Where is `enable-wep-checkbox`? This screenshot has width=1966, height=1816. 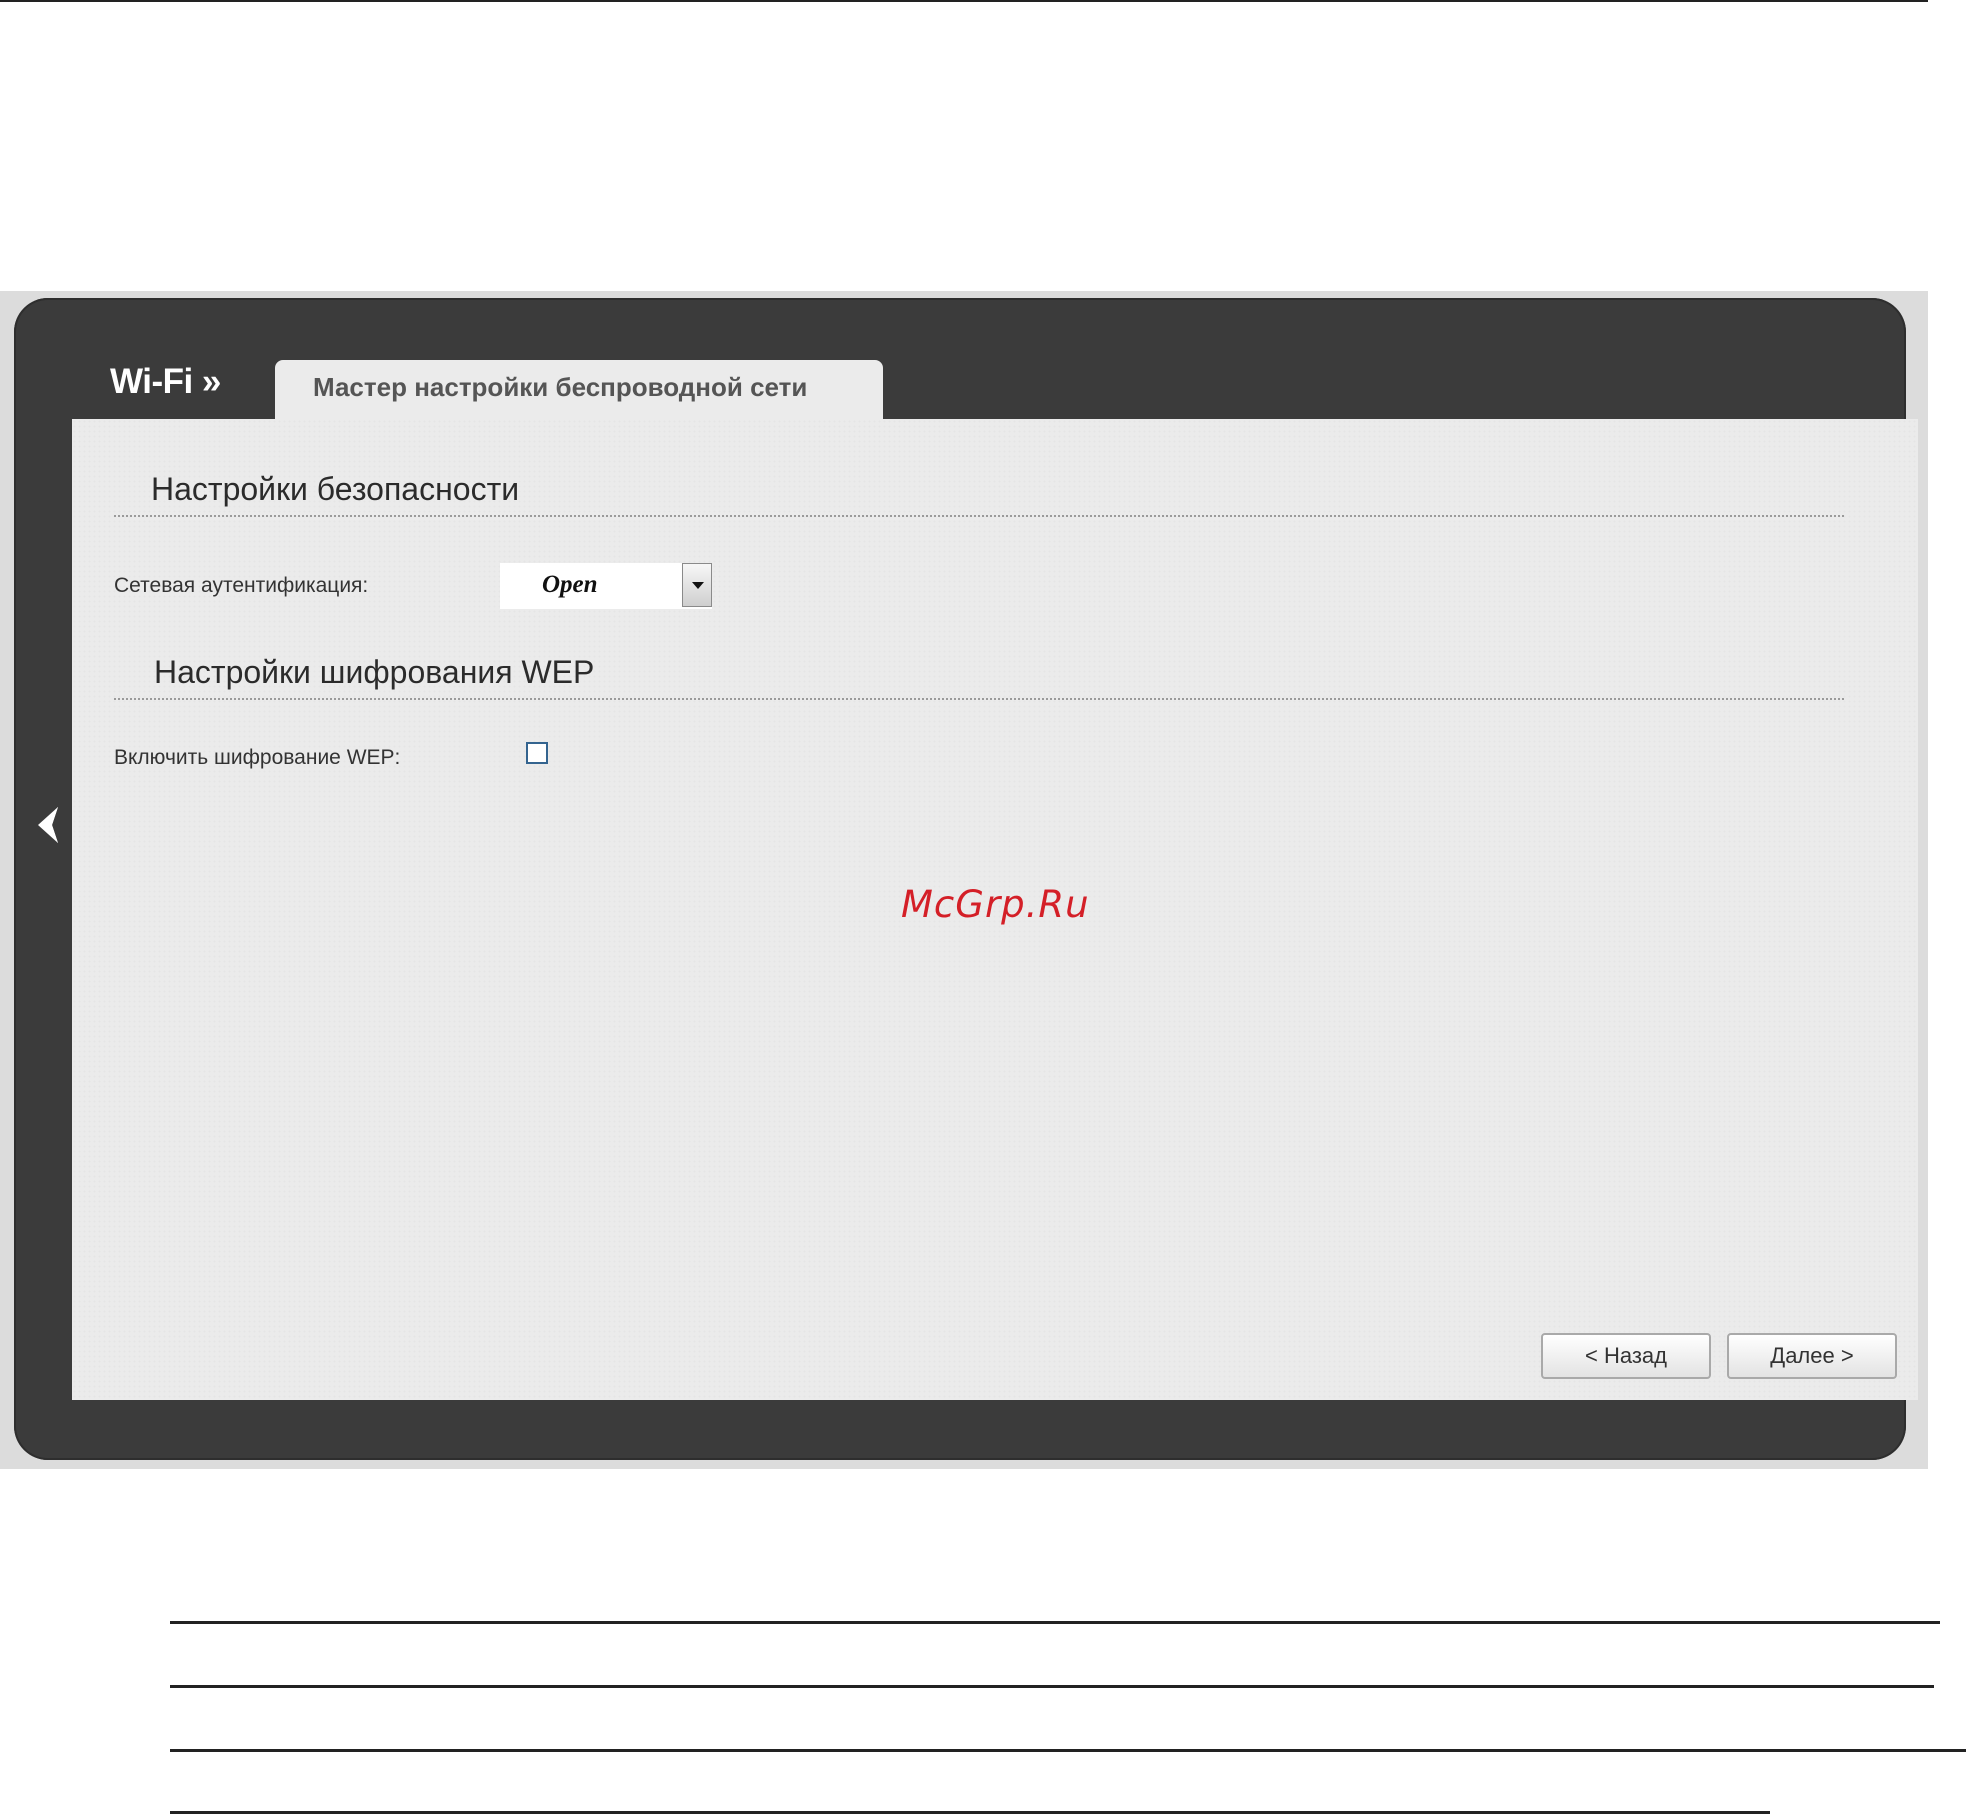
enable-wep-checkbox is located at coordinates (537, 753).